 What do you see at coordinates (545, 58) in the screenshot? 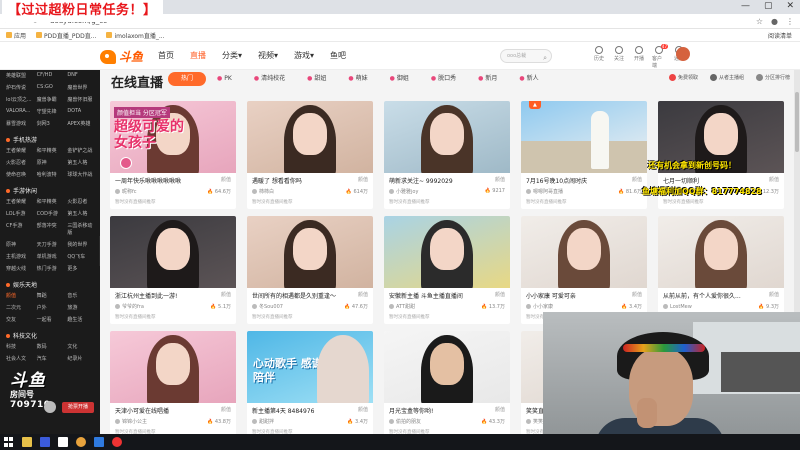
I see `search-icon: ⌕` at bounding box center [545, 58].